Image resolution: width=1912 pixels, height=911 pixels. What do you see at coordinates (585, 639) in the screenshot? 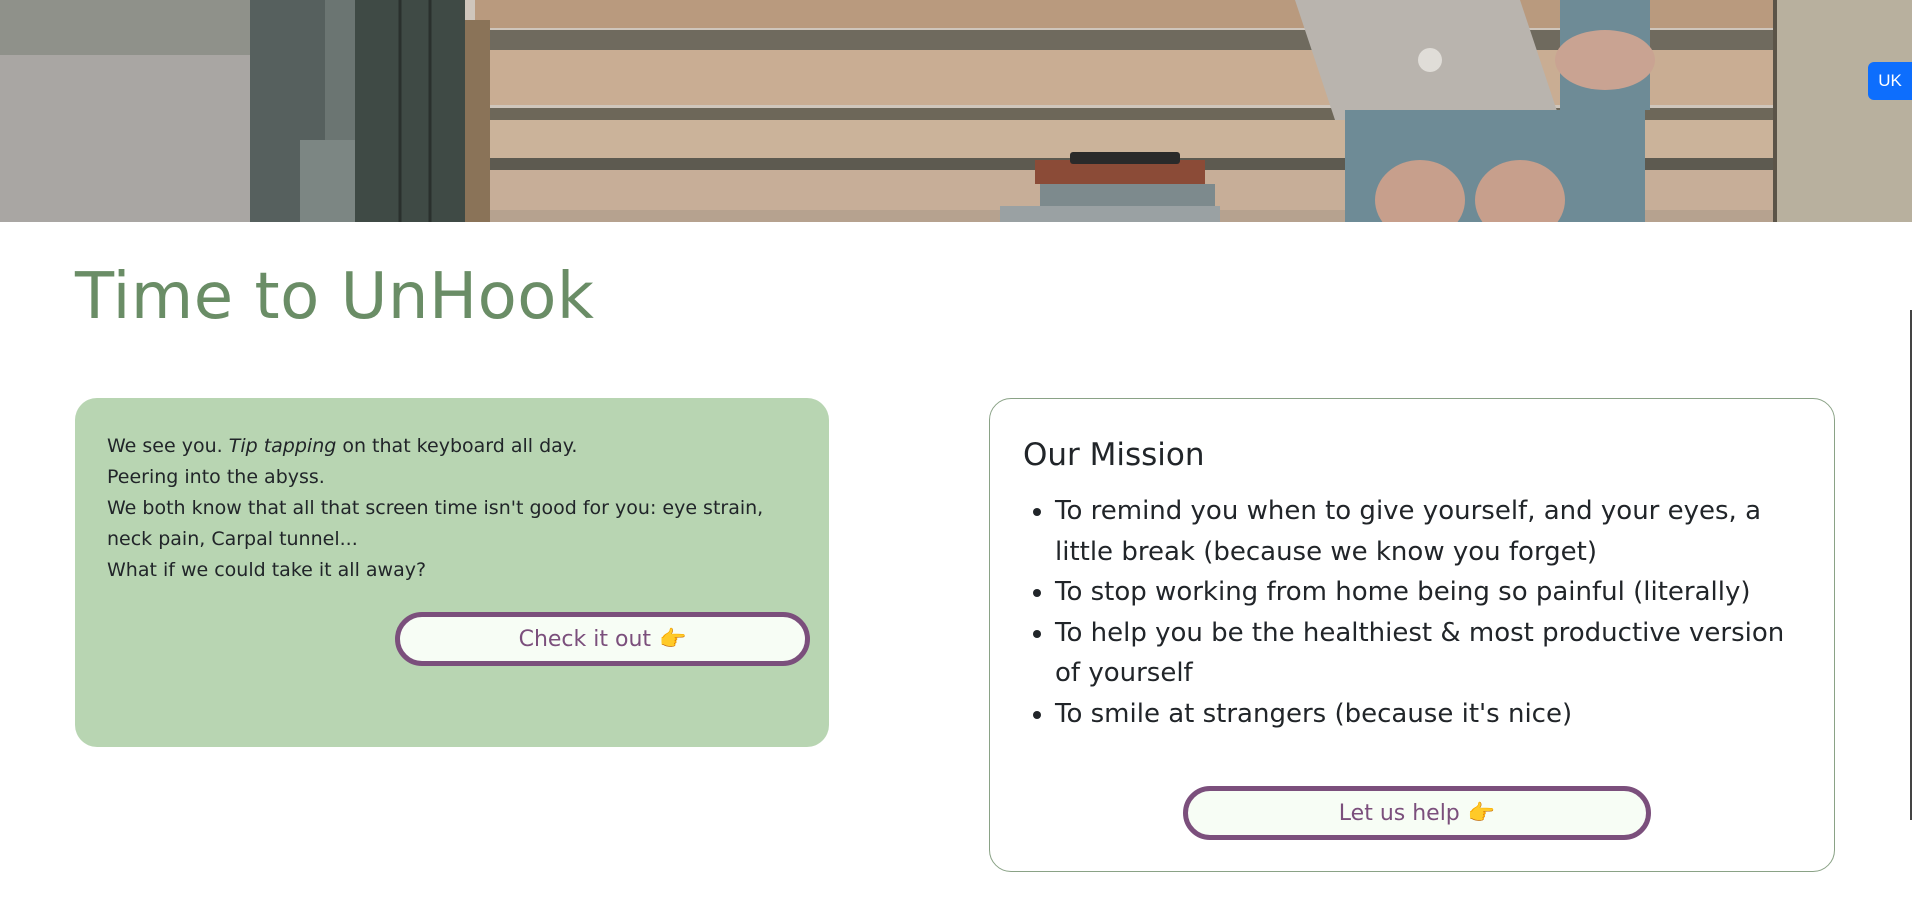
I see `check-it-out-label: Check it out` at bounding box center [585, 639].